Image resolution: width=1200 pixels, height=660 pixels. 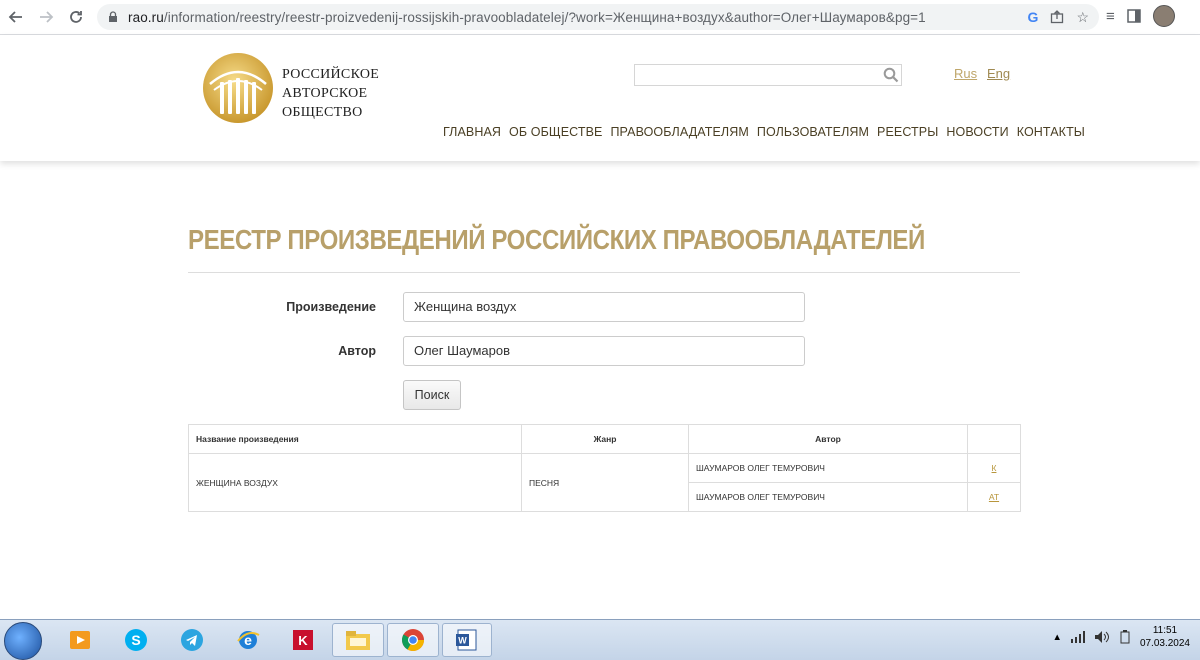 I want to click on svg-text: S, so click(x=135, y=640).